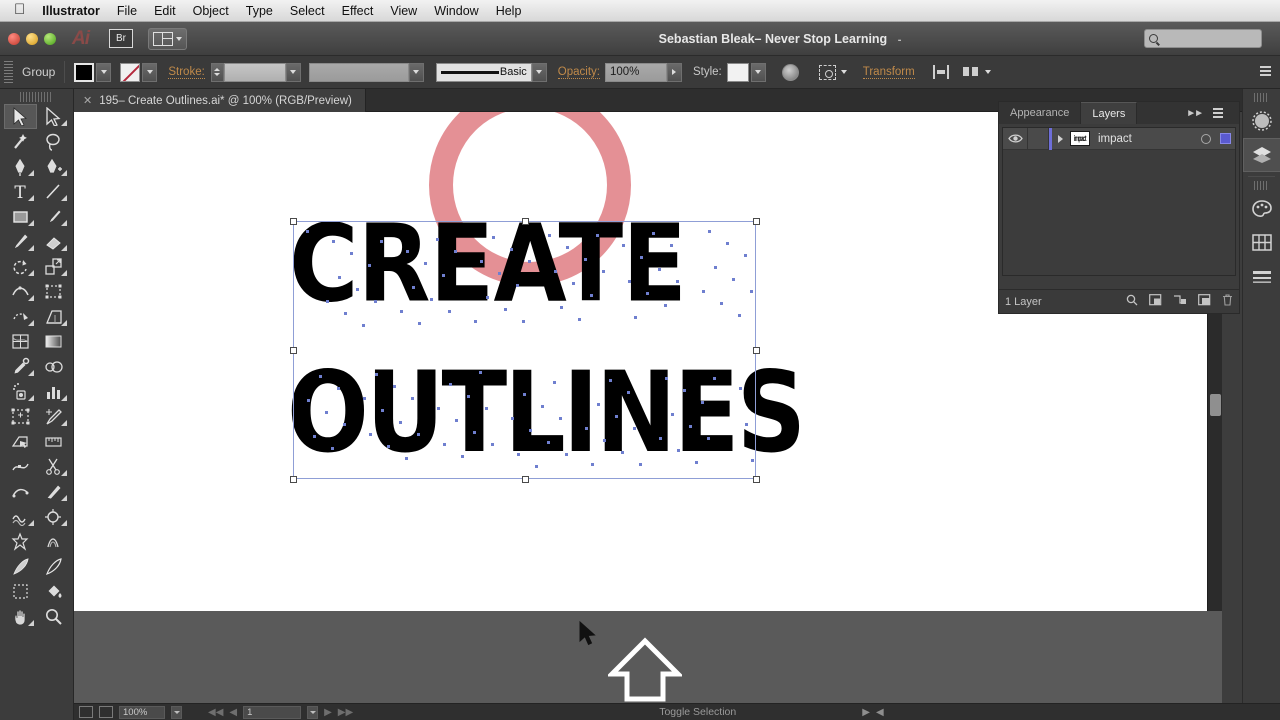  What do you see at coordinates (358, 72) in the screenshot?
I see `stroke-profile-field` at bounding box center [358, 72].